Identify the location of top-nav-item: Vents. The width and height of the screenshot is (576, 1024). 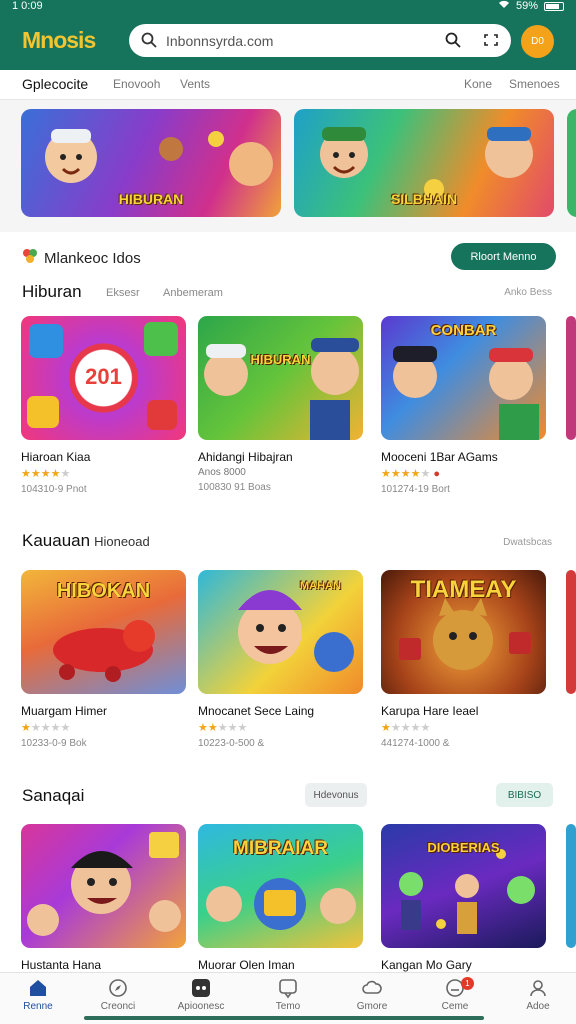
(195, 84).